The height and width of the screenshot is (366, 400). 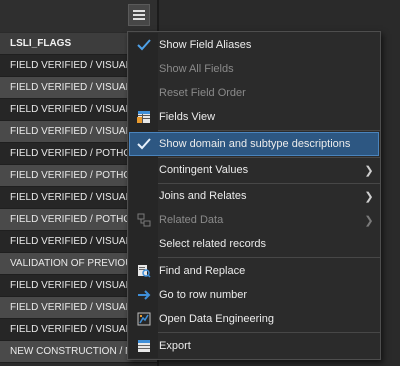 What do you see at coordinates (254, 93) in the screenshot?
I see `menu-item-reset-field-order: Reset Field Order` at bounding box center [254, 93].